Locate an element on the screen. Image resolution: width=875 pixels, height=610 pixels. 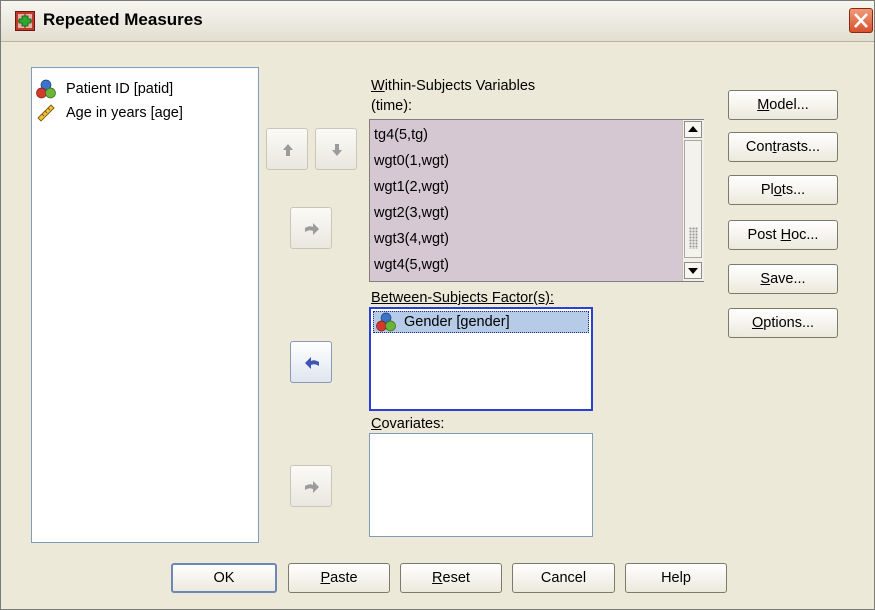
covariates-label: Covariates: is located at coordinates (408, 424).